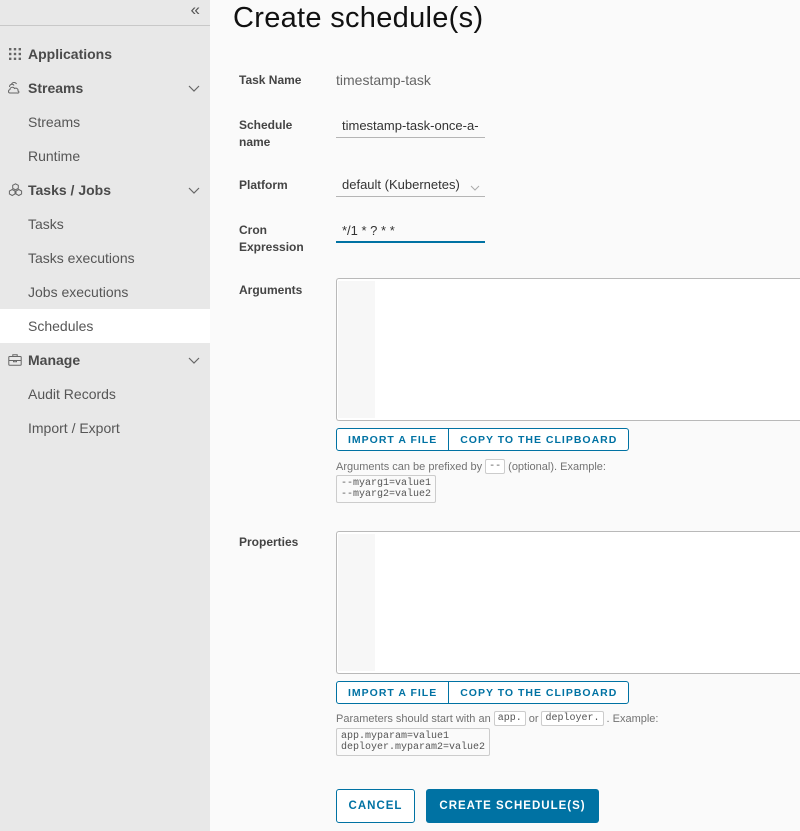  What do you see at coordinates (538, 692) in the screenshot?
I see `properties-copy-clipboard-button: COPY TO THE CLIPBOARD` at bounding box center [538, 692].